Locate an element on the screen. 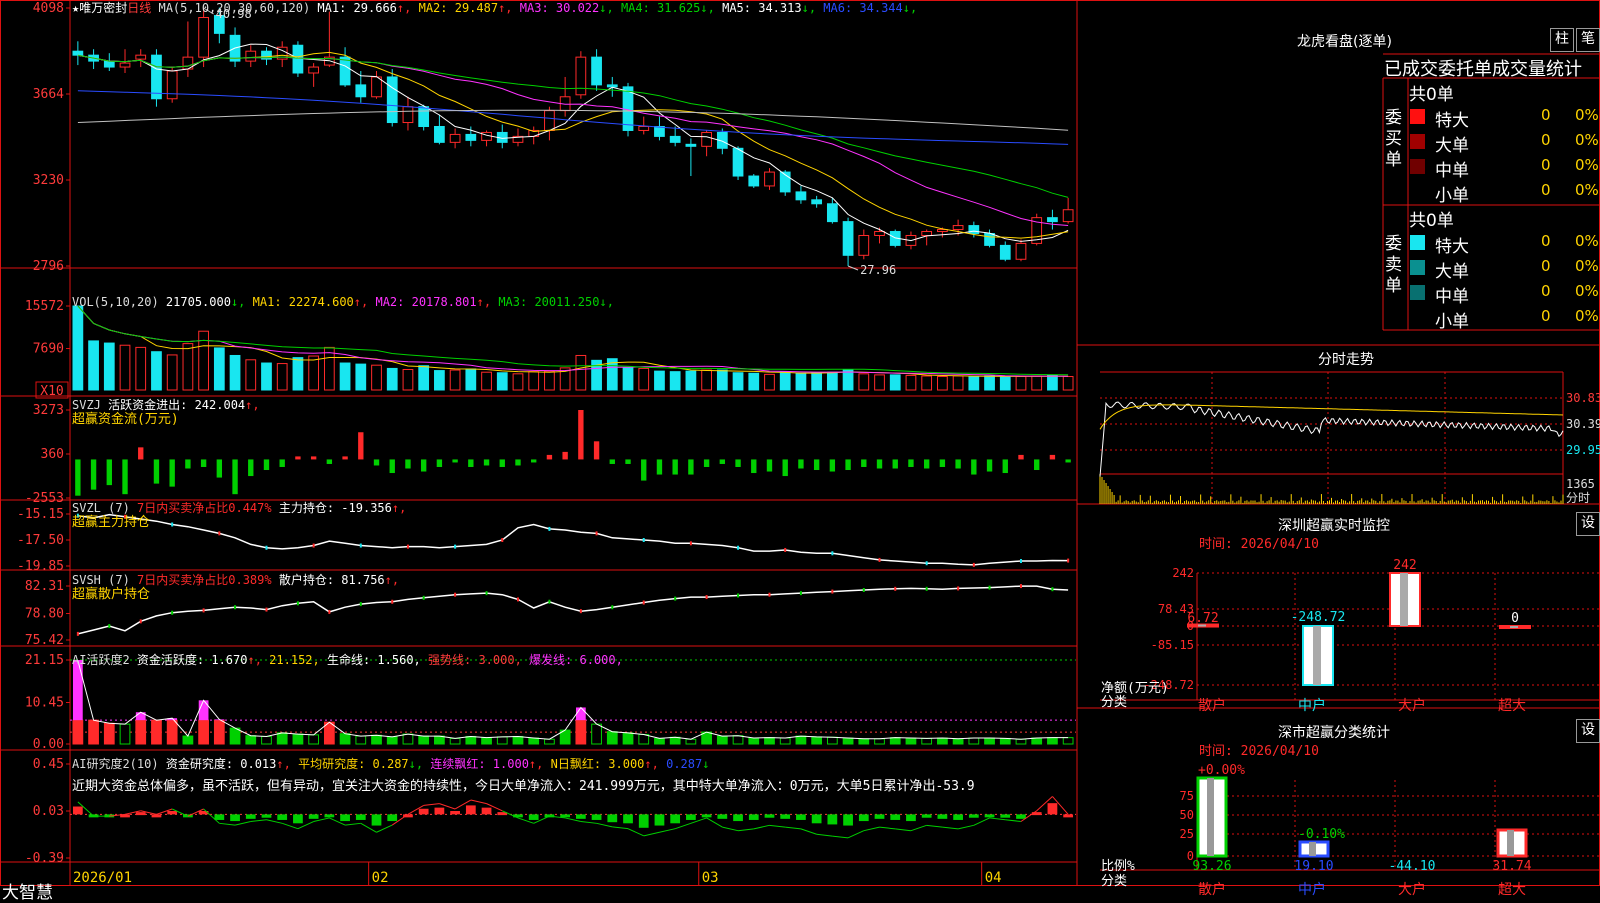 The height and width of the screenshot is (903, 1600). buy-row-name: 中单 is located at coordinates (1452, 171).